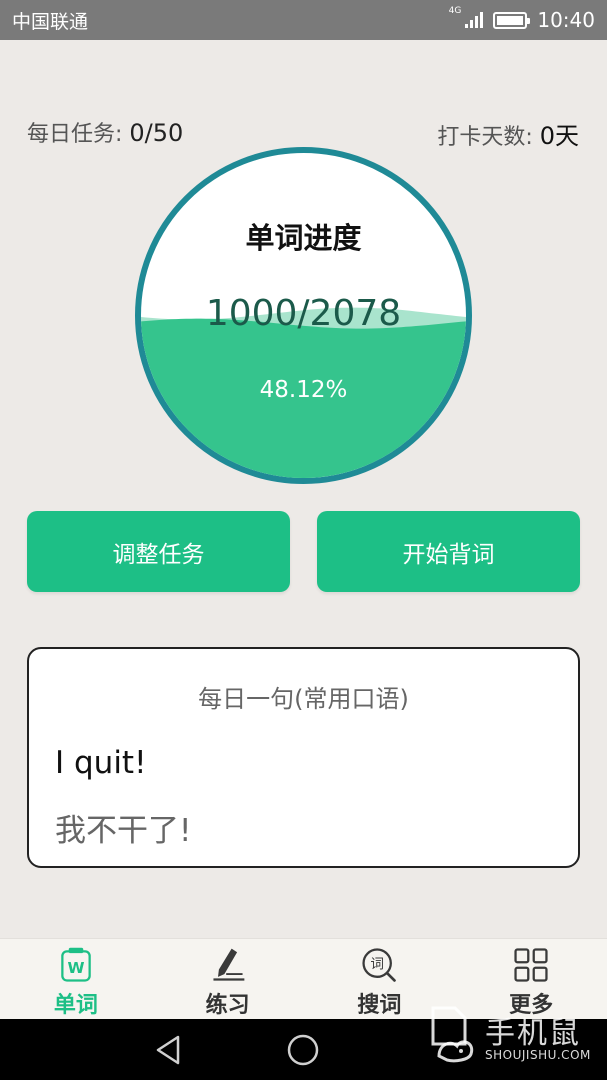 The height and width of the screenshot is (1080, 607). I want to click on home-icon, so click(303, 1050).